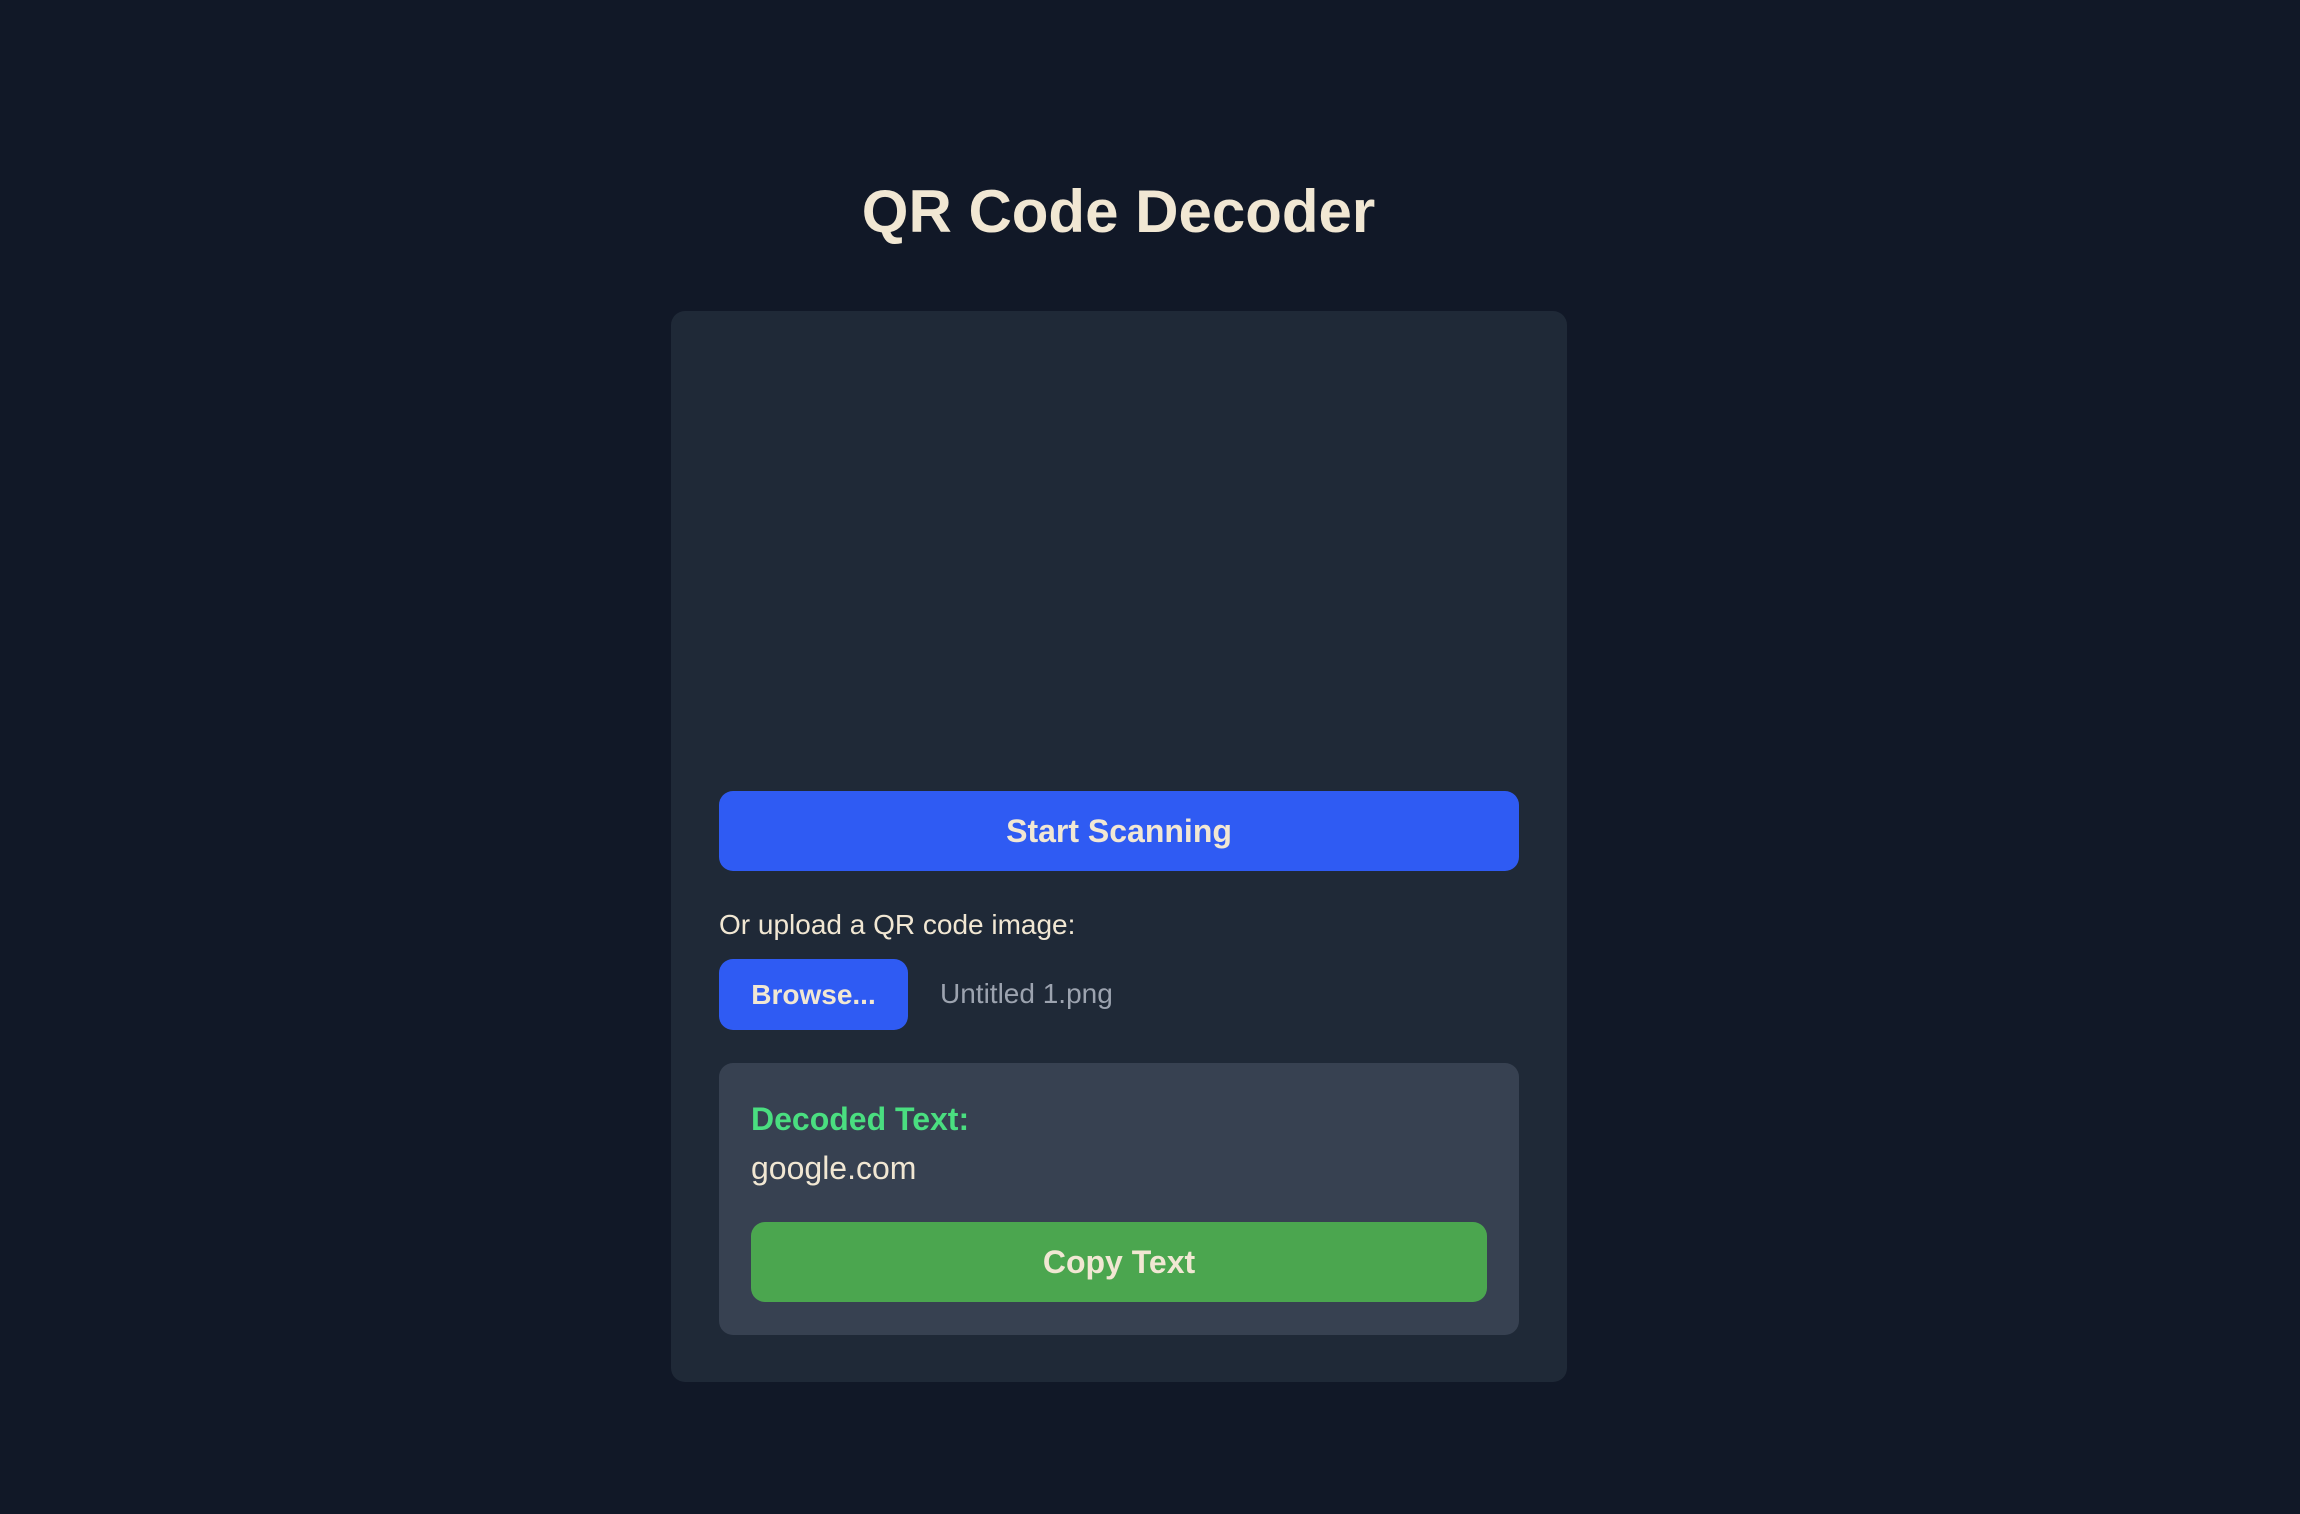 The height and width of the screenshot is (1514, 2300). I want to click on selected-file-name: Untitled 1.png, so click(1026, 993).